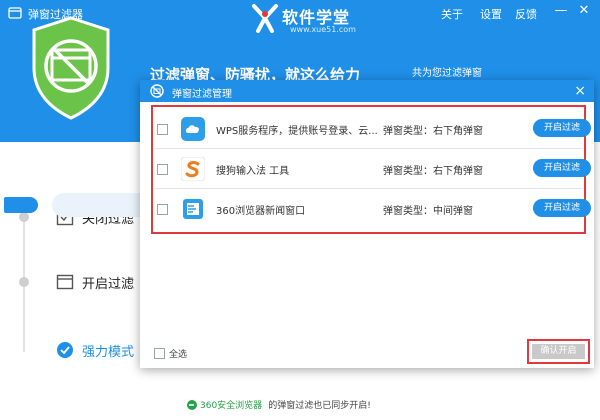 Image resolution: width=600 pixels, height=420 pixels. I want to click on mode-enable-filter: 开启过滤, so click(95, 282).